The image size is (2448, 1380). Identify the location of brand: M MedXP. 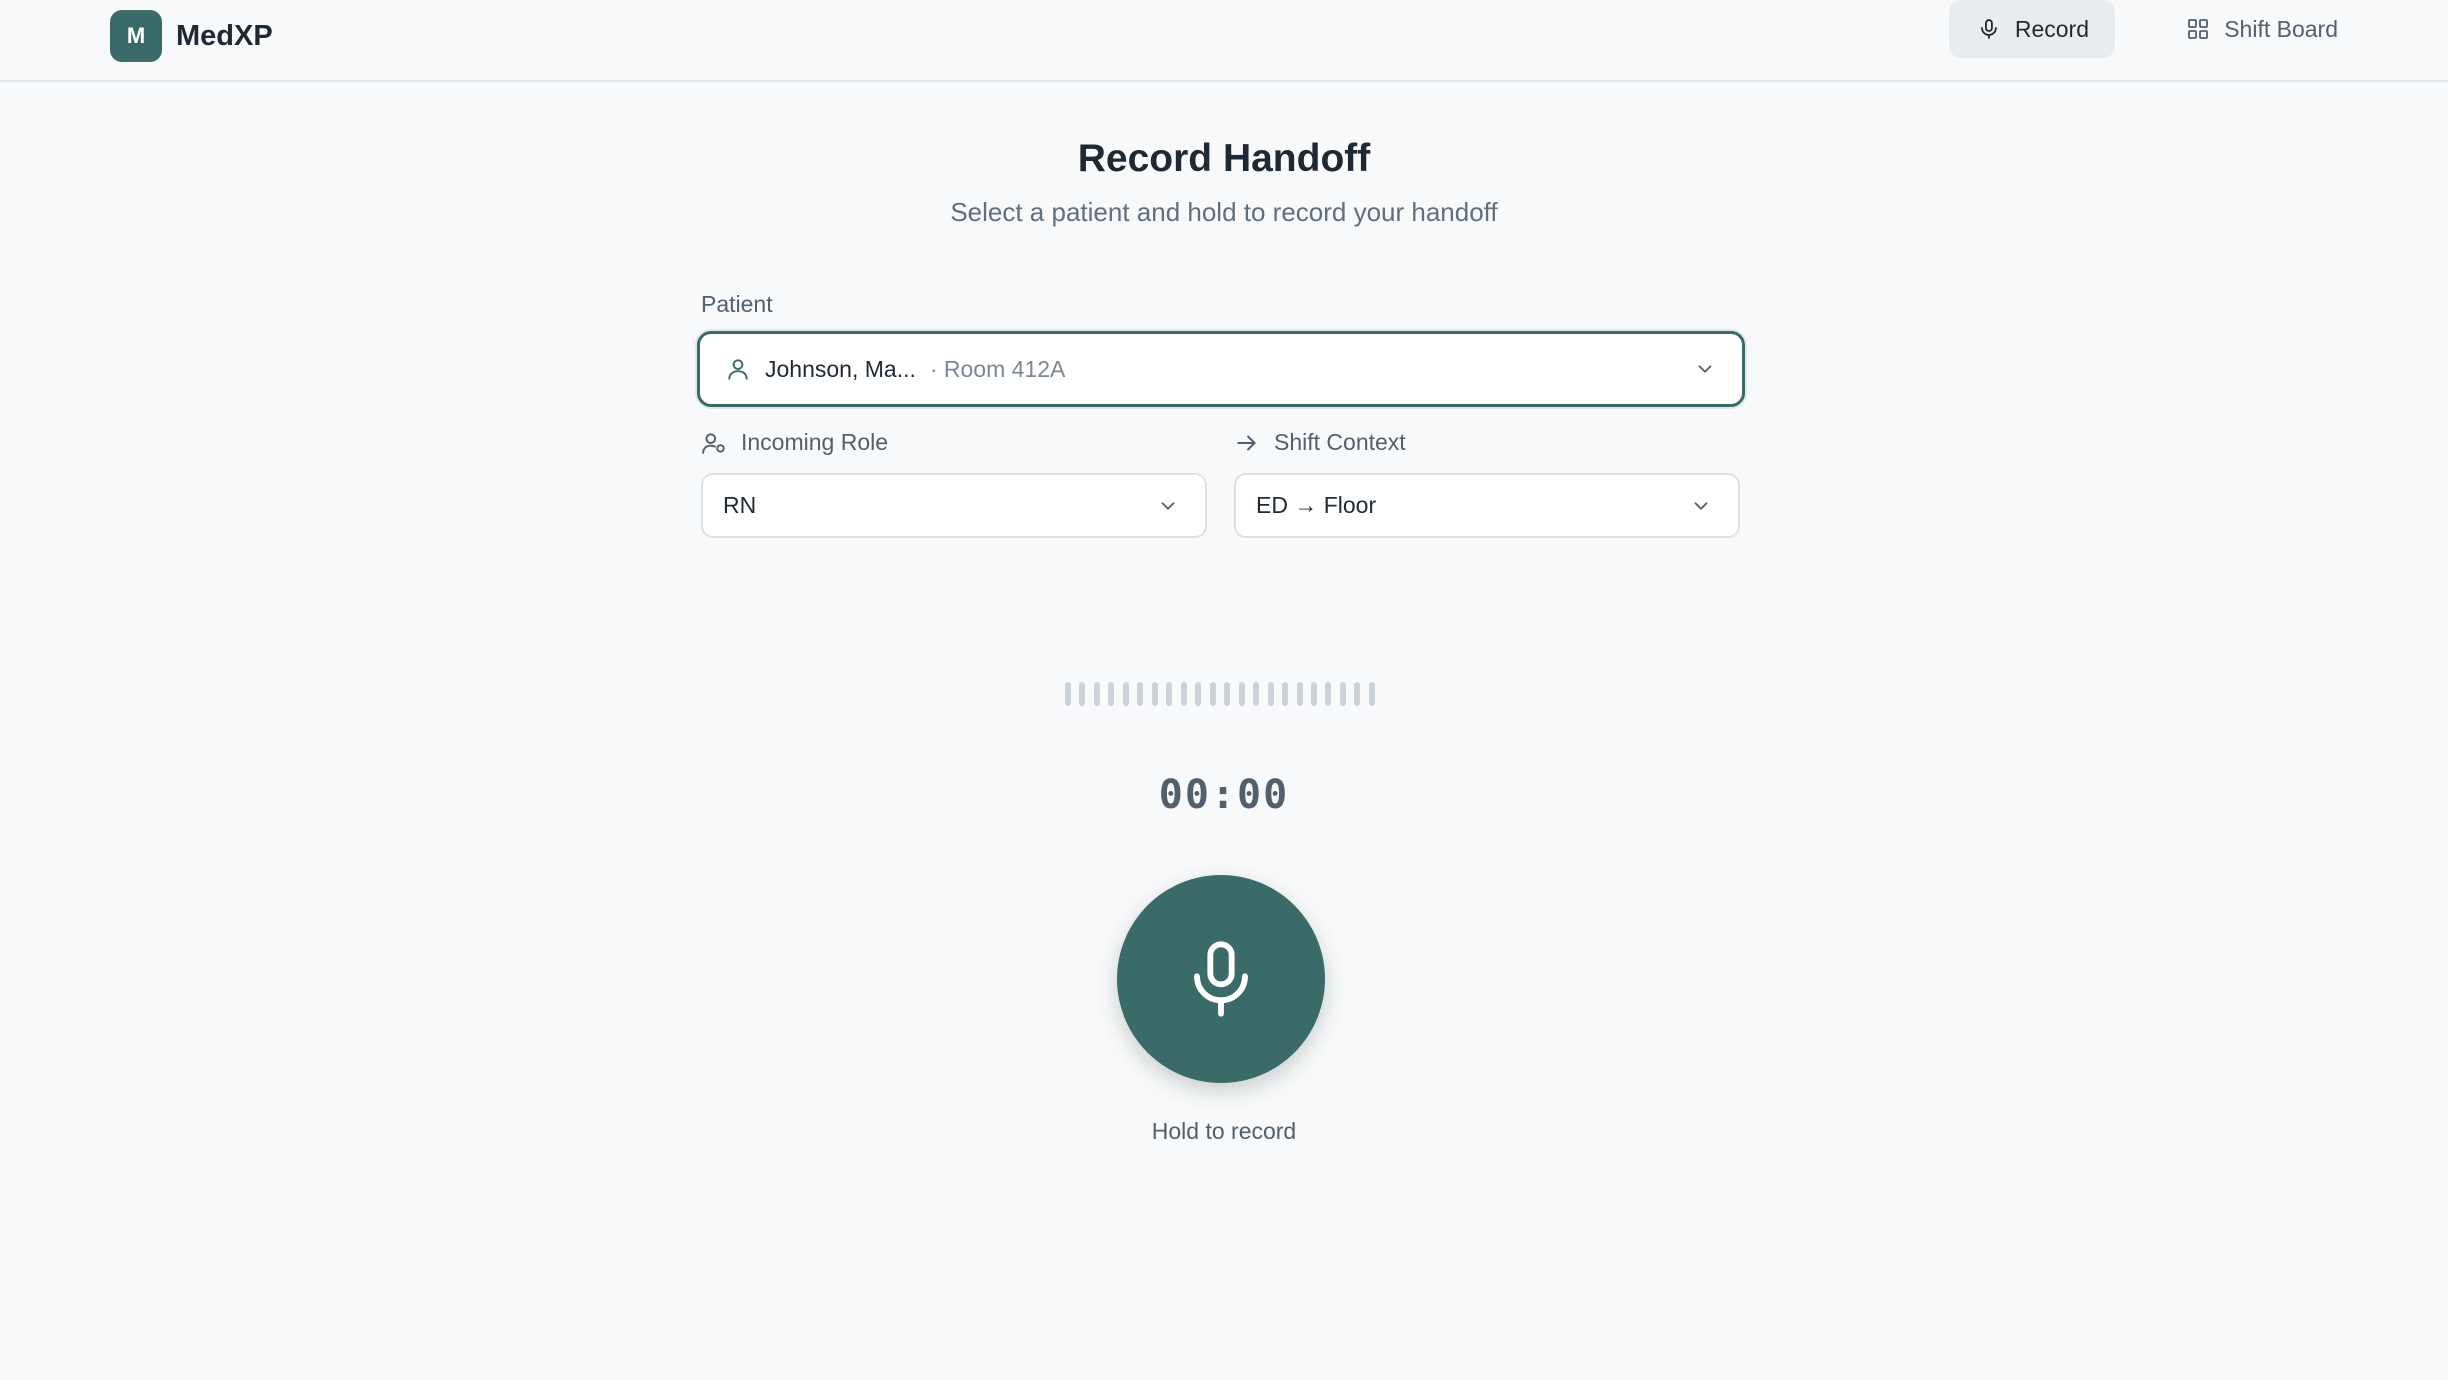
(191, 36).